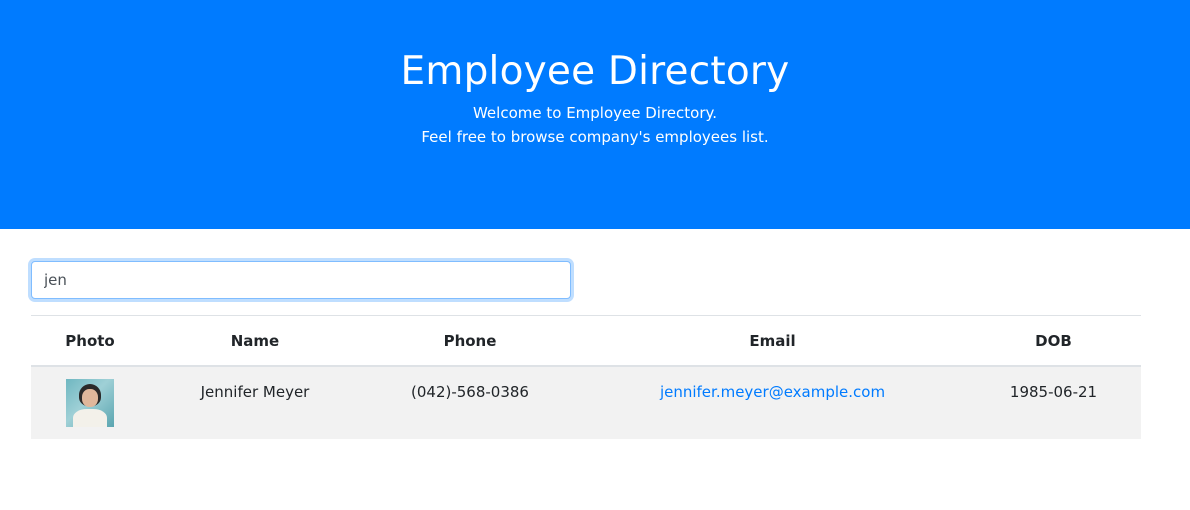 The width and height of the screenshot is (1190, 510). Describe the element at coordinates (772, 402) in the screenshot. I see `email-cell: jennifer.meyer@example.com` at that location.